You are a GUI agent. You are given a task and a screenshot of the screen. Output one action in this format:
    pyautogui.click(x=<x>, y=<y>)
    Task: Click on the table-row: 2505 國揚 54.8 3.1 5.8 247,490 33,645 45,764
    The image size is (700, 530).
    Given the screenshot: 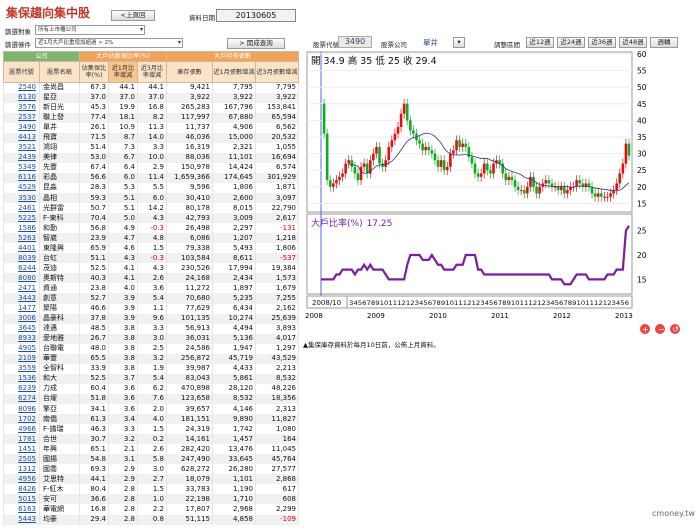 What is the action you would take?
    pyautogui.click(x=151, y=459)
    